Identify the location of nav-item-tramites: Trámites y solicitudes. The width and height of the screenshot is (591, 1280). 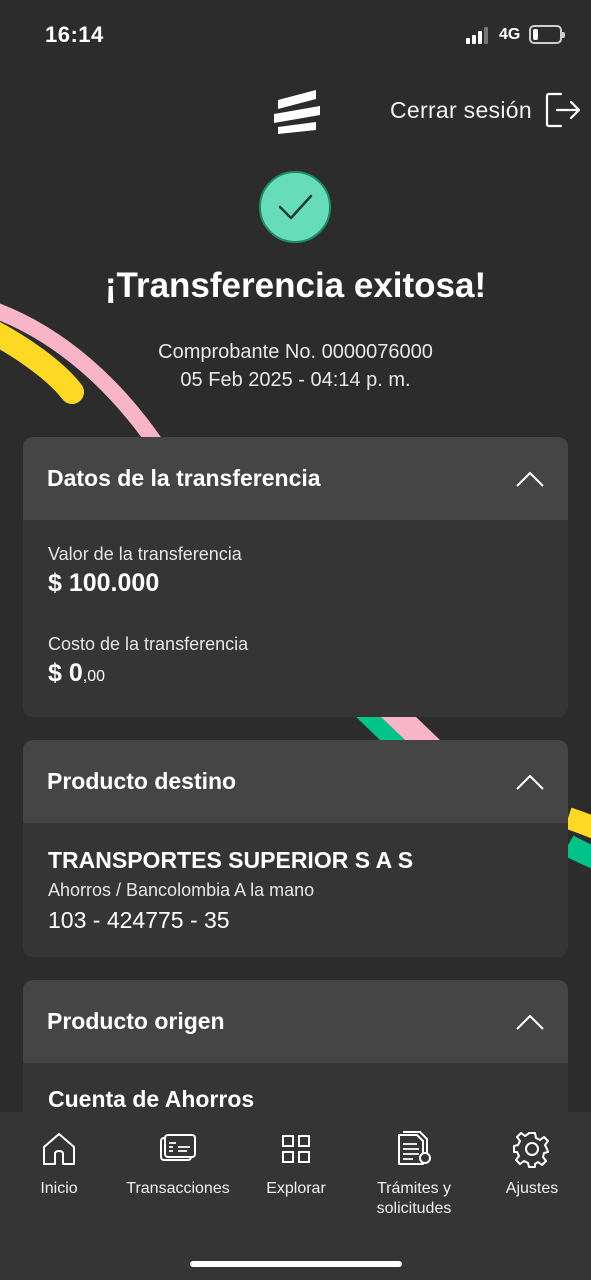
(414, 1174).